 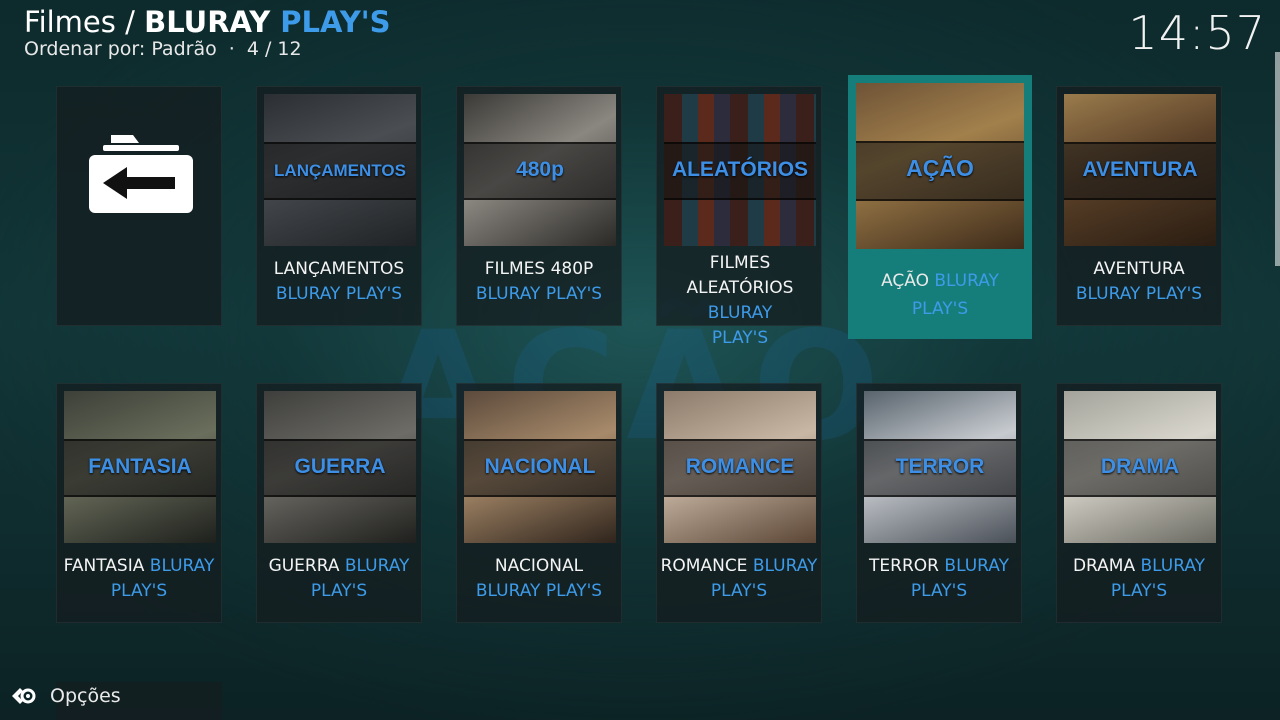 What do you see at coordinates (939, 578) in the screenshot?
I see `tile-label: TERROR BLURAY PLAY'S` at bounding box center [939, 578].